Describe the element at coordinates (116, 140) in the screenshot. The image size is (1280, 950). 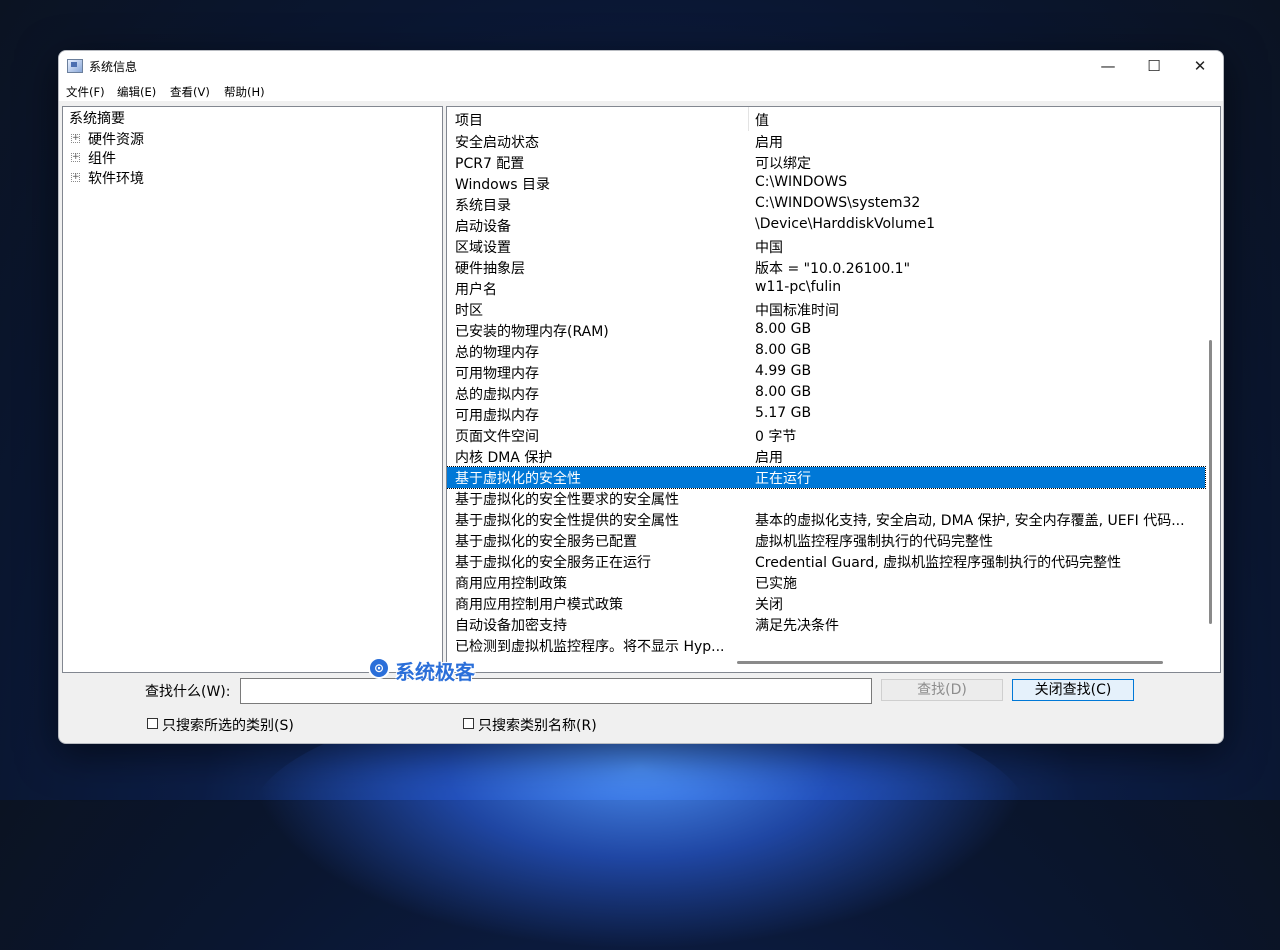
I see `tree-item-label: 硬件资源` at that location.